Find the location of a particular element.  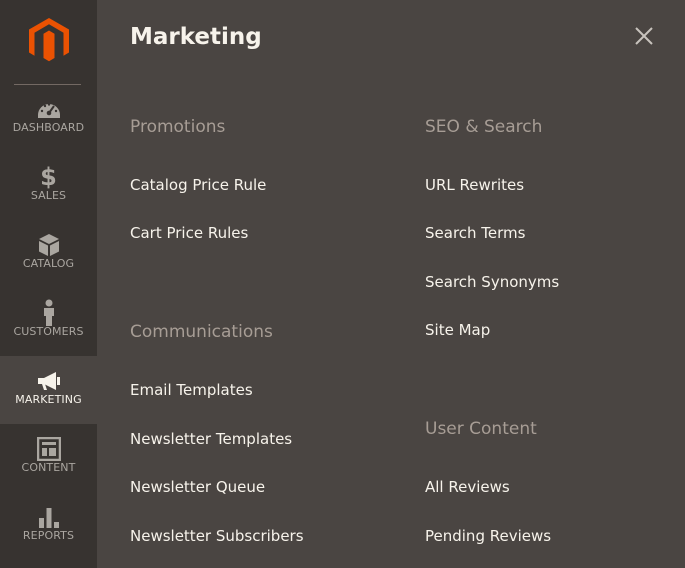

menu-link-all-reviews: All Reviews is located at coordinates (467, 487).